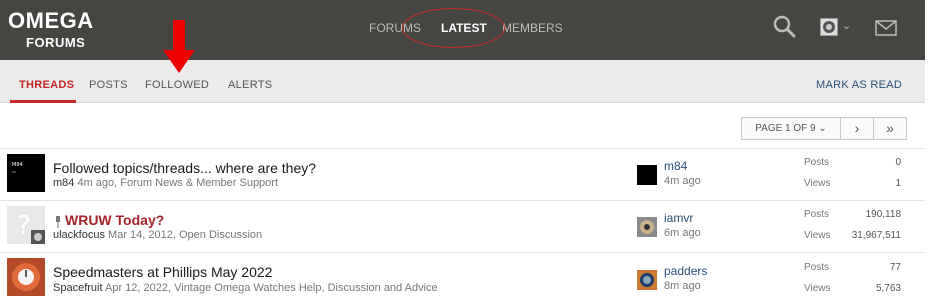  Describe the element at coordinates (79, 235) in the screenshot. I see `thread-author: ulackfocus` at that location.